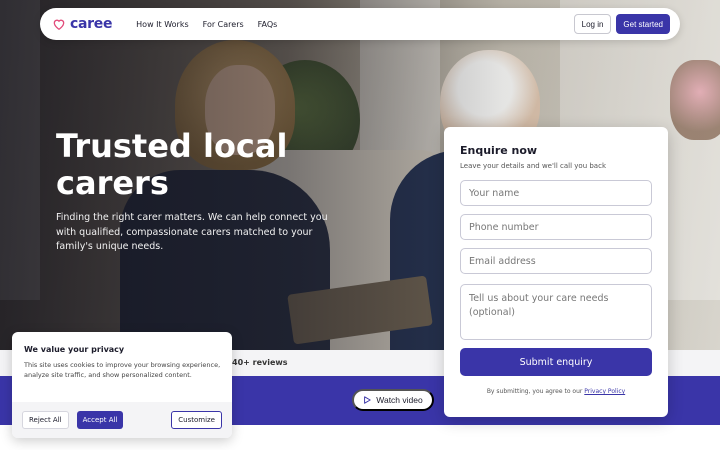 The image size is (720, 450). What do you see at coordinates (556, 362) in the screenshot?
I see `submit-enquiry-button: Submit enquiry` at bounding box center [556, 362].